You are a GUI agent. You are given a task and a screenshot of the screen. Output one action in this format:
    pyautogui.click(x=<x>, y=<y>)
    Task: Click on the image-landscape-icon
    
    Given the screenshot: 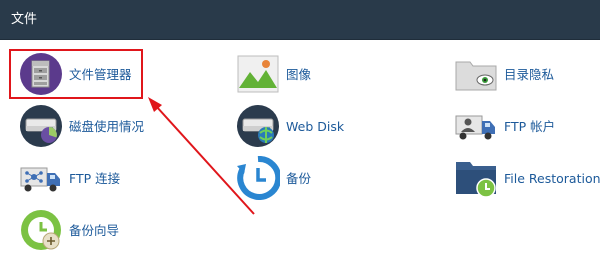 What is the action you would take?
    pyautogui.click(x=258, y=74)
    